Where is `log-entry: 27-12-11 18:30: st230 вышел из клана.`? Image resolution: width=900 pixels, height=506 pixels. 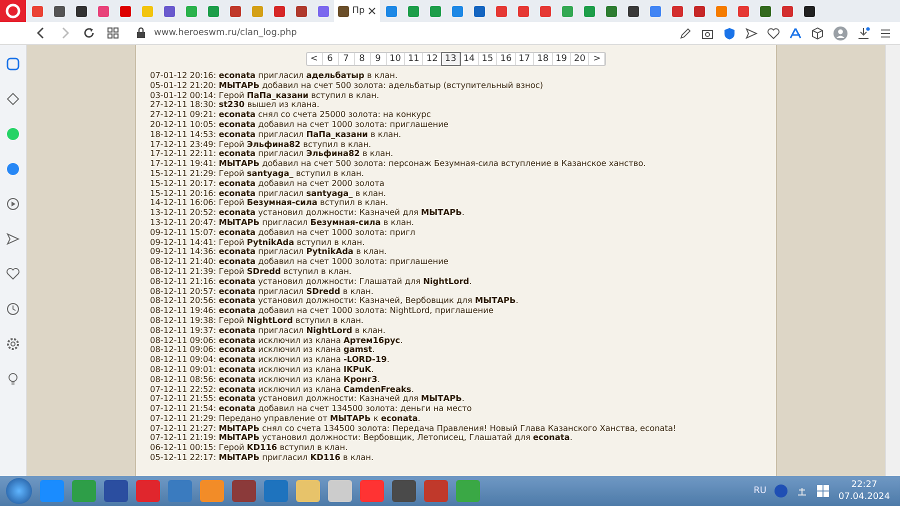
log-entry: 27-12-11 18:30: st230 вышел из клана. is located at coordinates (235, 105).